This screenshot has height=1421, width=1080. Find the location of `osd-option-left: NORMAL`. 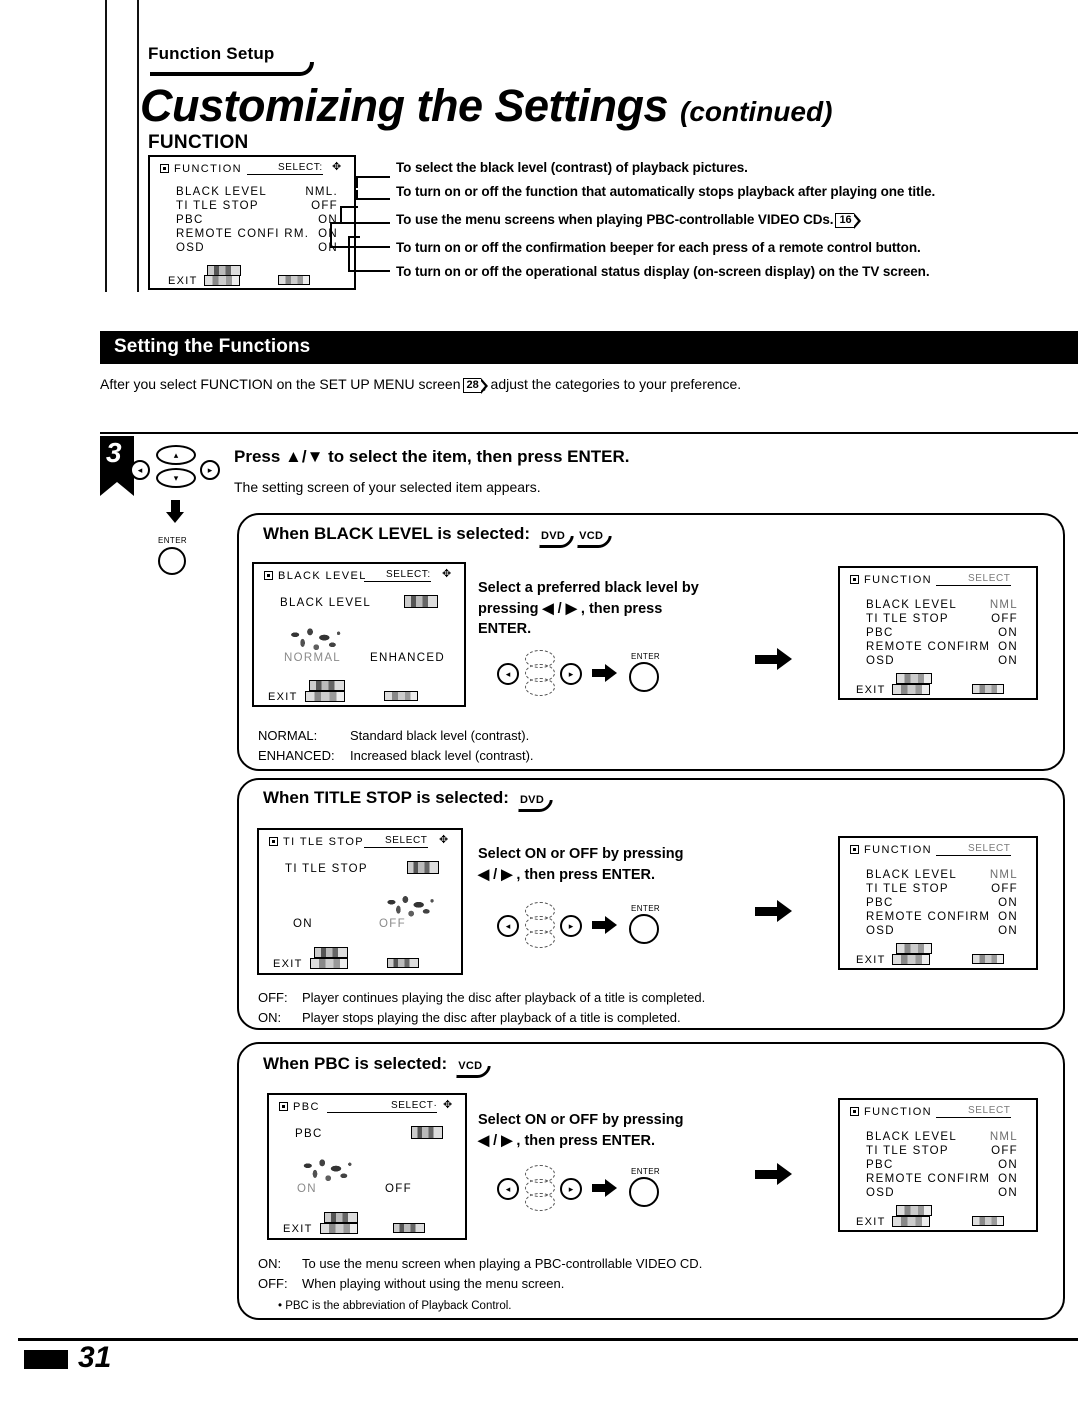

osd-option-left: NORMAL is located at coordinates (313, 658).